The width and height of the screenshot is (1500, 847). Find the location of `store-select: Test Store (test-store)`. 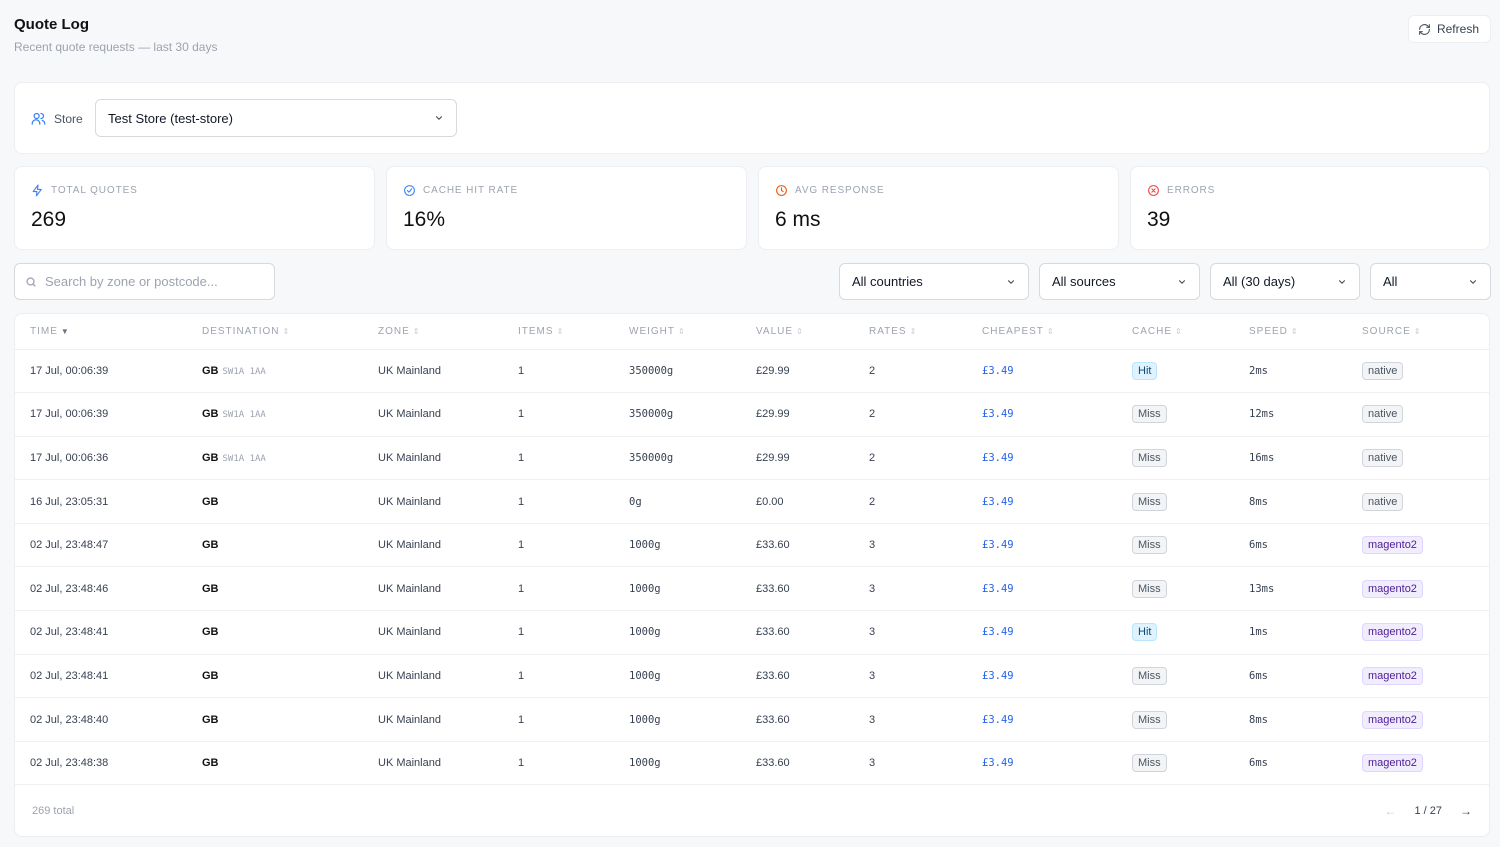

store-select: Test Store (test-store) is located at coordinates (276, 118).